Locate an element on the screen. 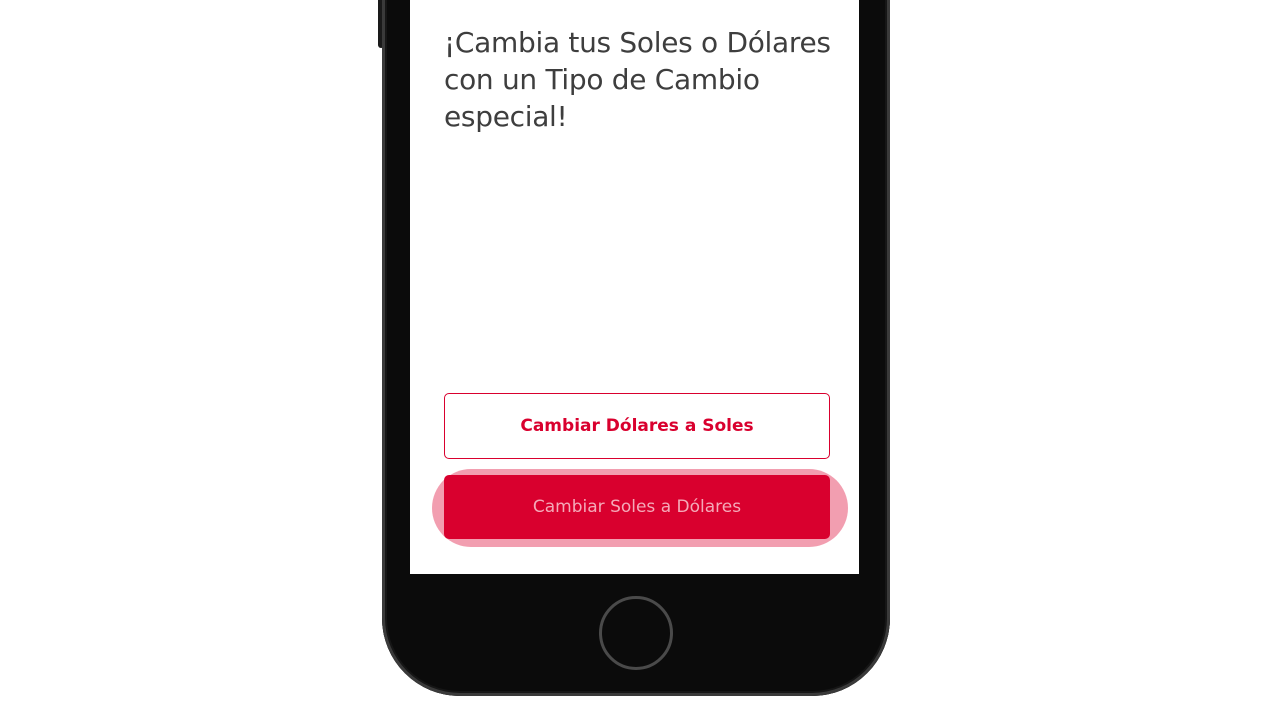 This screenshot has height=720, width=1280. change-dollars-to-soles-button: Cambiar Dólares a Soles is located at coordinates (637, 426).